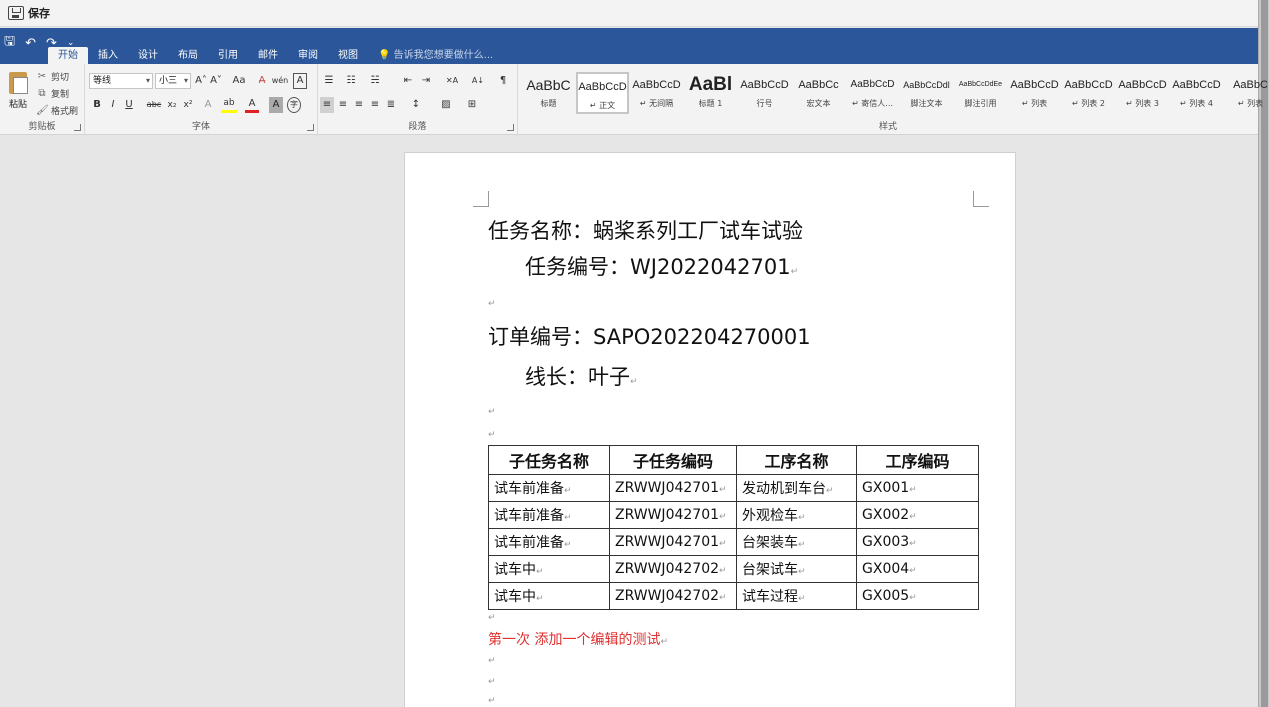 This screenshot has height=707, width=1269. What do you see at coordinates (426, 81) in the screenshot?
I see `increase-indent-button: ⇥` at bounding box center [426, 81].